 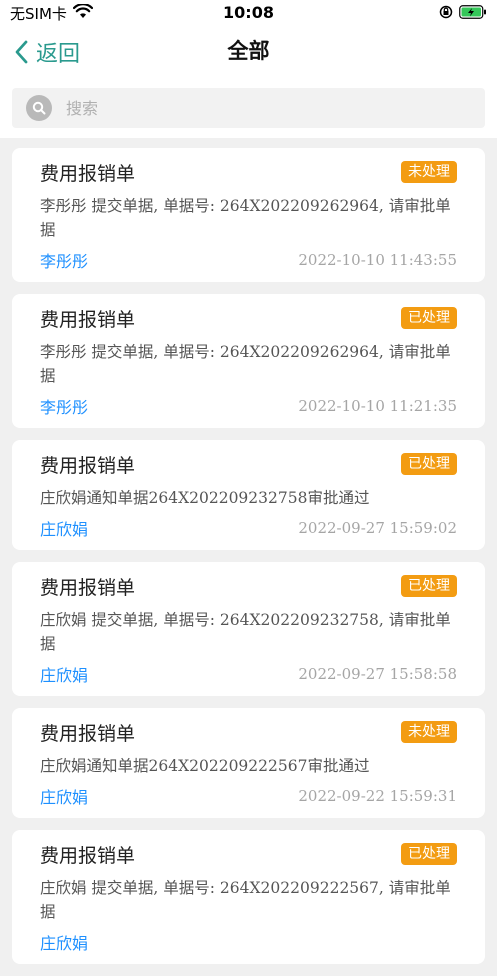 I want to click on clock: 10:08, so click(x=248, y=12).